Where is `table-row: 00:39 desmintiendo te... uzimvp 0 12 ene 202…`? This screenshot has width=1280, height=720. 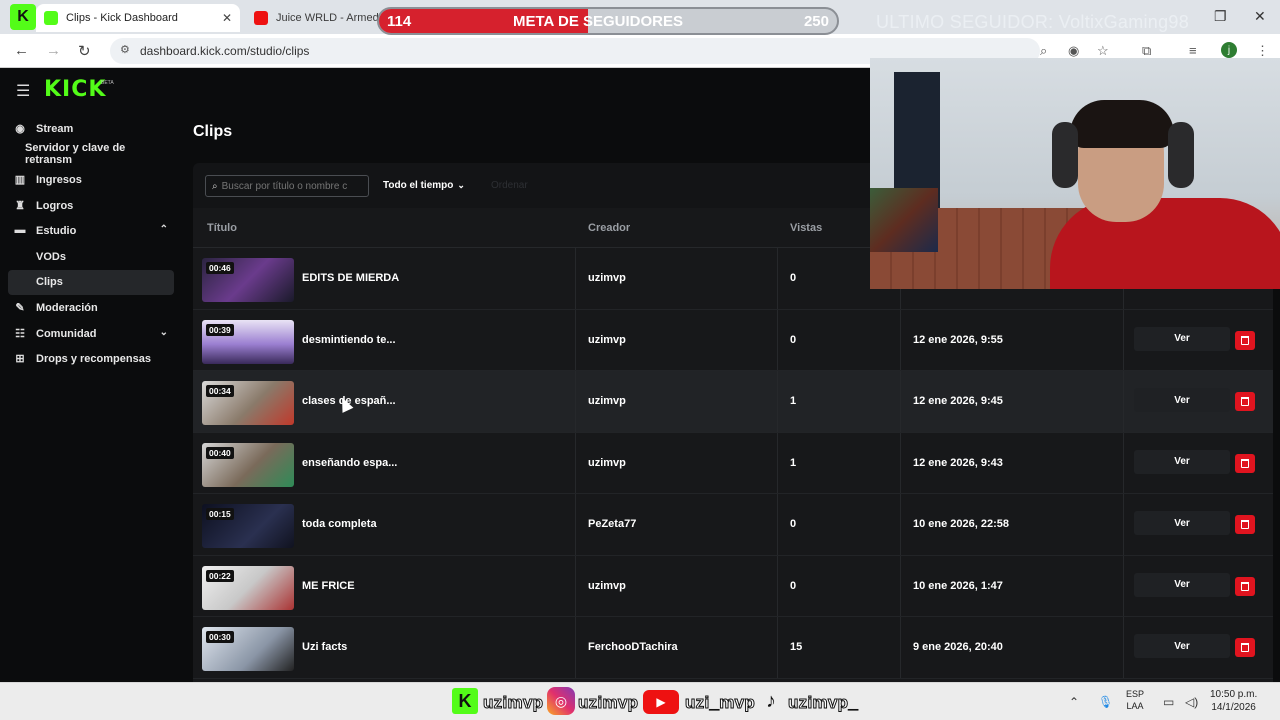 table-row: 00:39 desmintiendo te... uzimvp 0 12 ene 202… is located at coordinates (733, 340).